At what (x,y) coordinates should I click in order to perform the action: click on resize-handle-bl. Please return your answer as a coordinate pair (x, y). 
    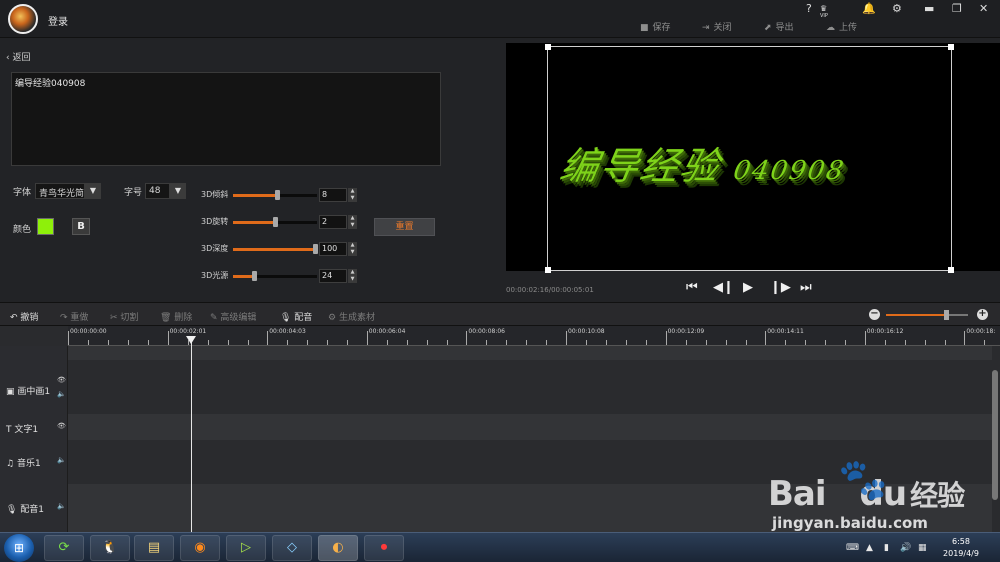
    Looking at the image, I should click on (548, 270).